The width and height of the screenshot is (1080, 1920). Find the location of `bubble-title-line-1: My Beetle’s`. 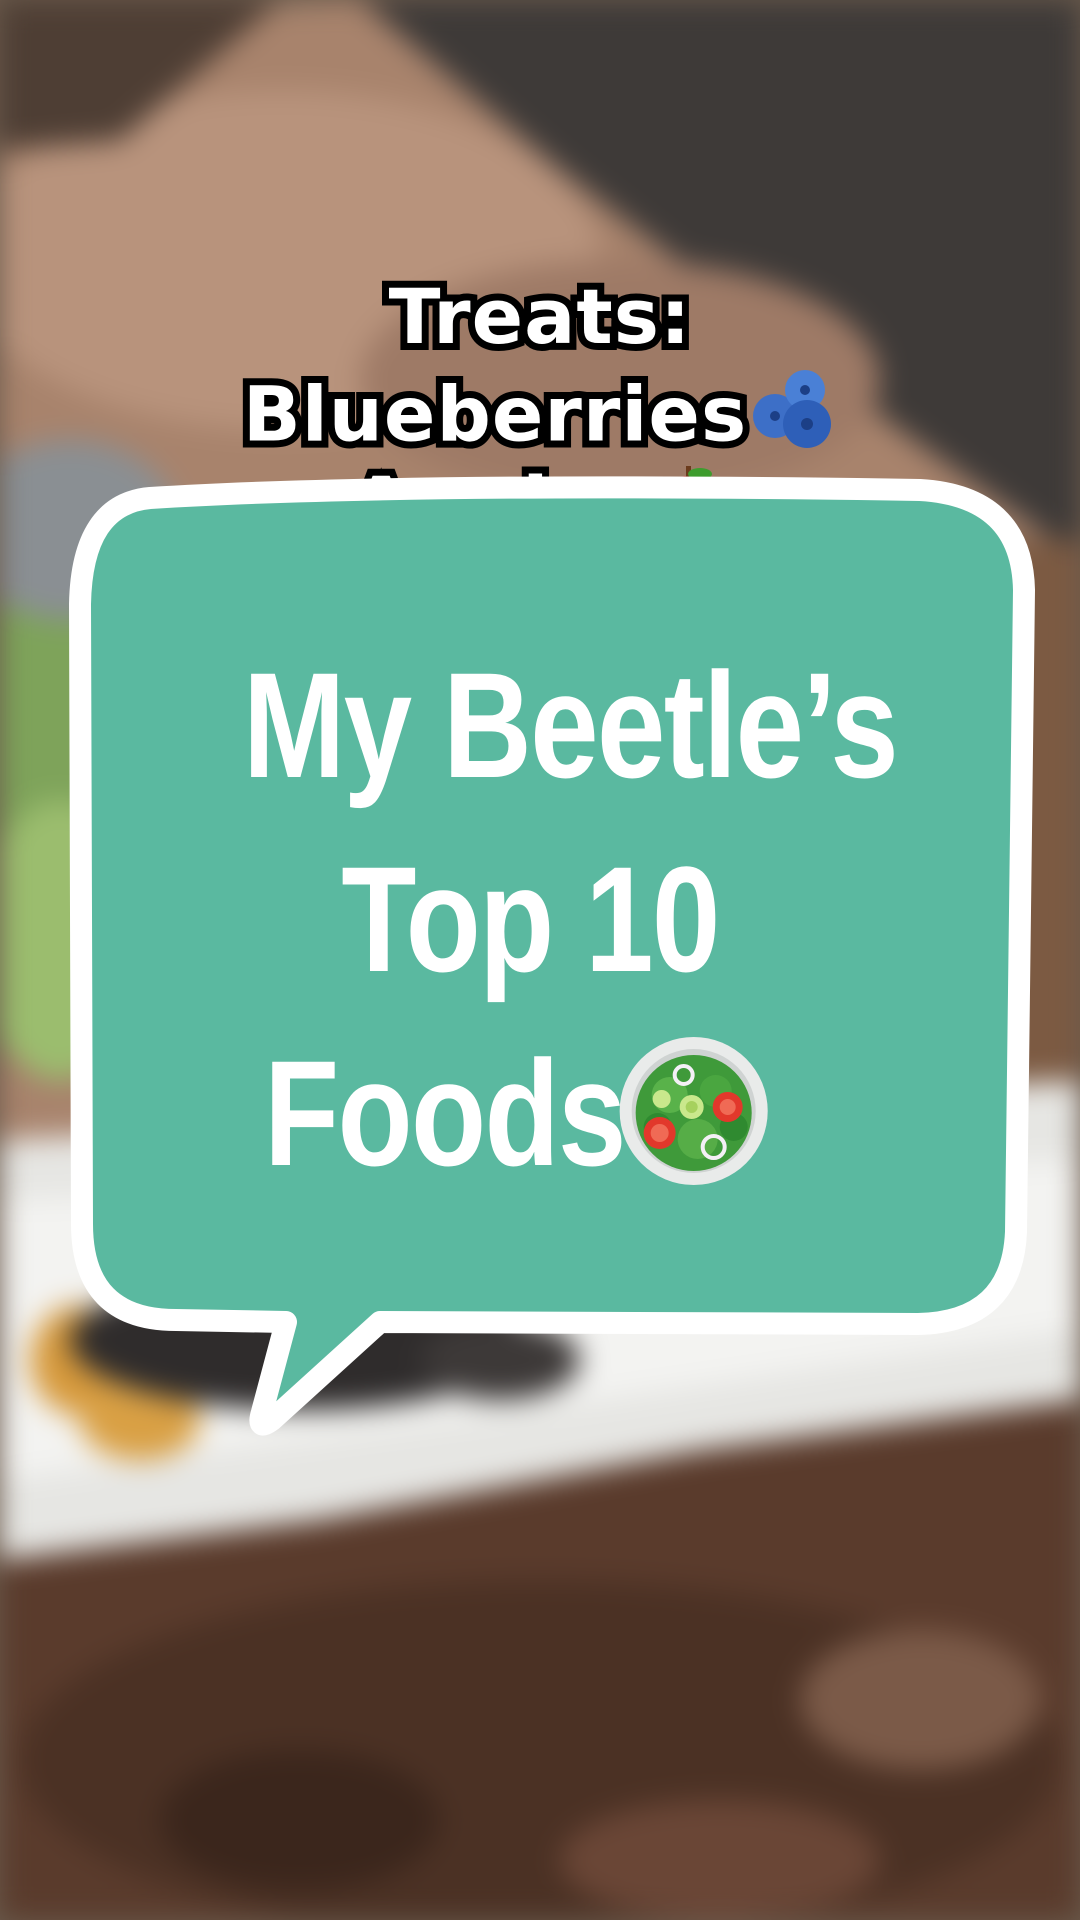

bubble-title-line-1: My Beetle’s is located at coordinates (570, 725).